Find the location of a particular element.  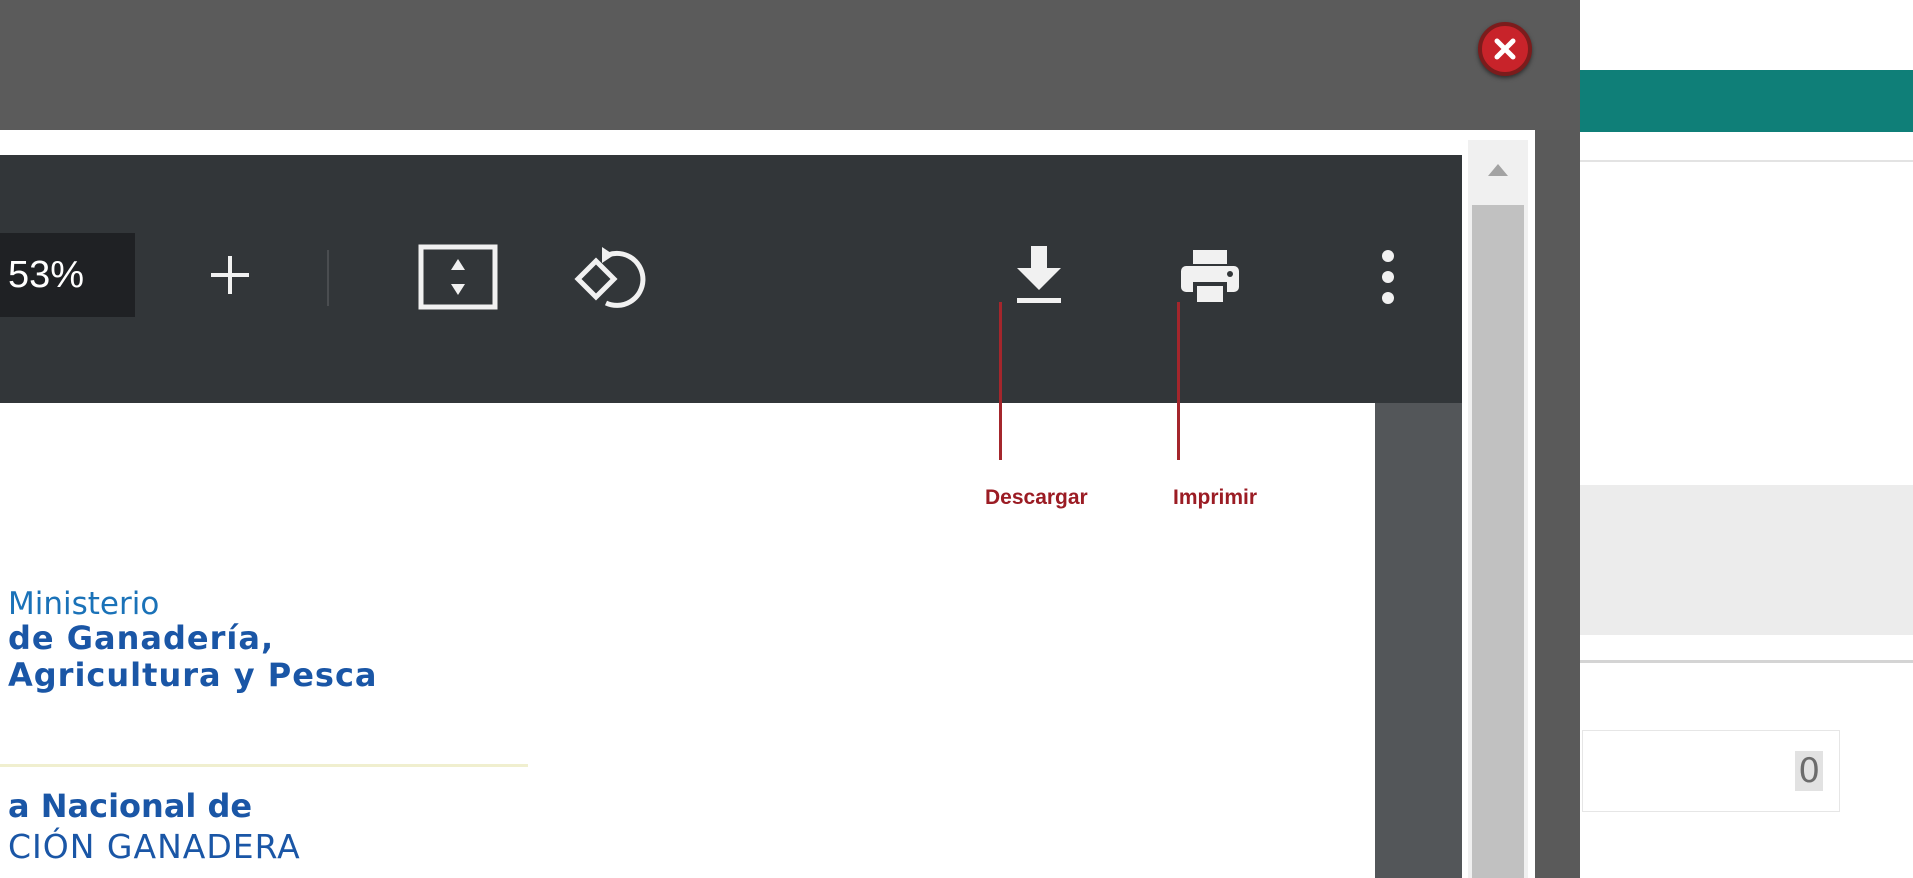

logo-line-1: Ministerio is located at coordinates (84, 604).